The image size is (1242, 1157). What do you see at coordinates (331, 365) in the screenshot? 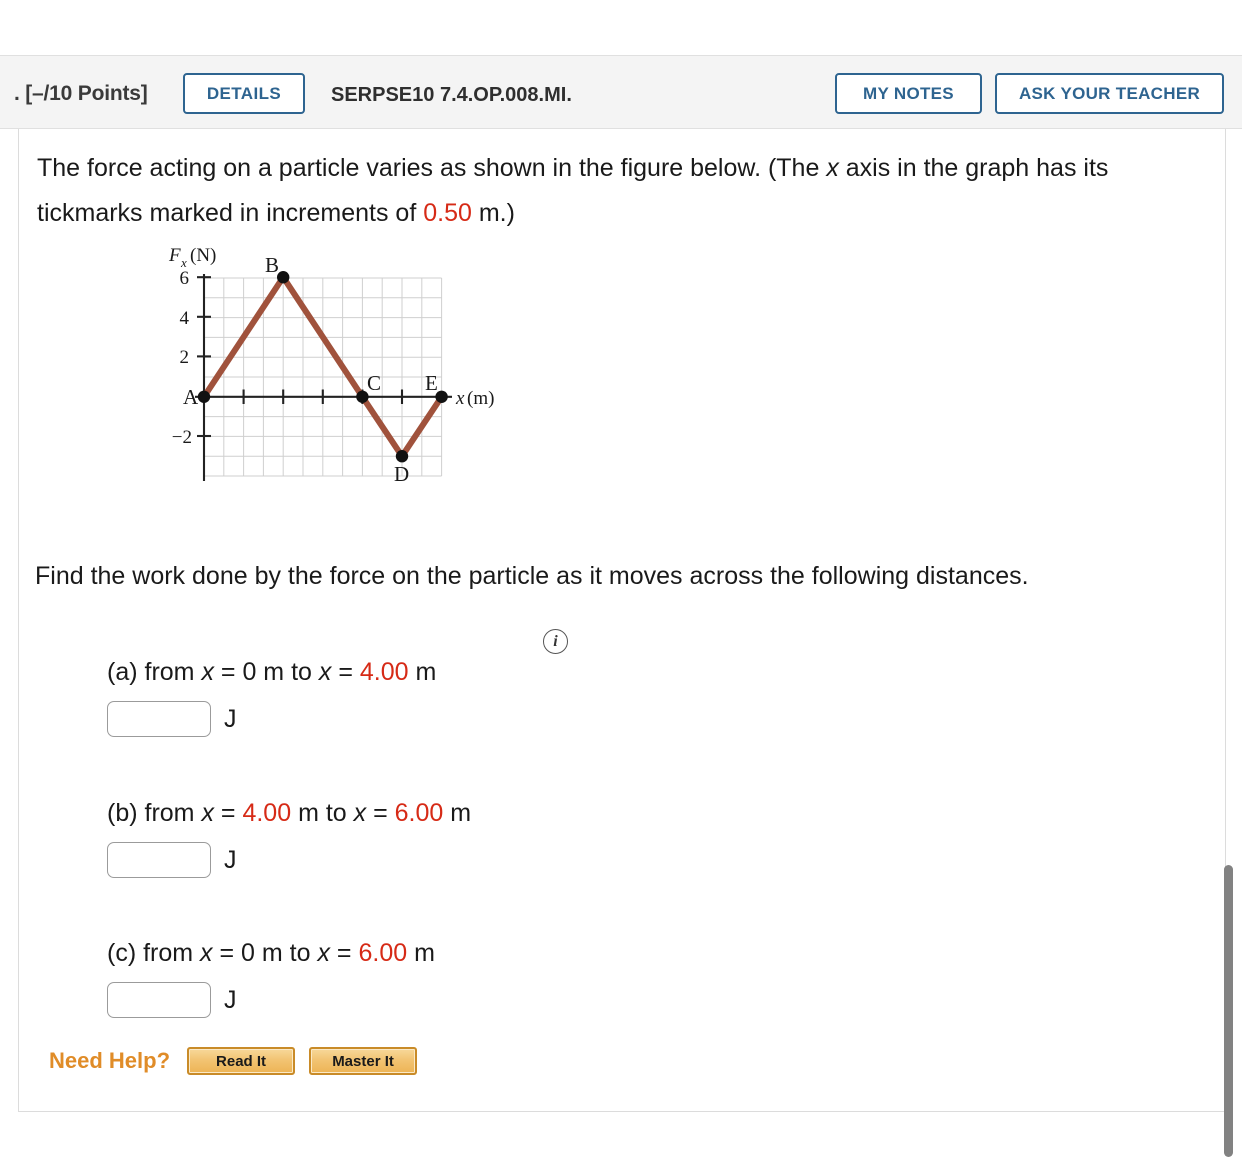
I see `graph-svg: F x (N) 6 4 2 −2 A B C D E x (m)` at bounding box center [331, 365].